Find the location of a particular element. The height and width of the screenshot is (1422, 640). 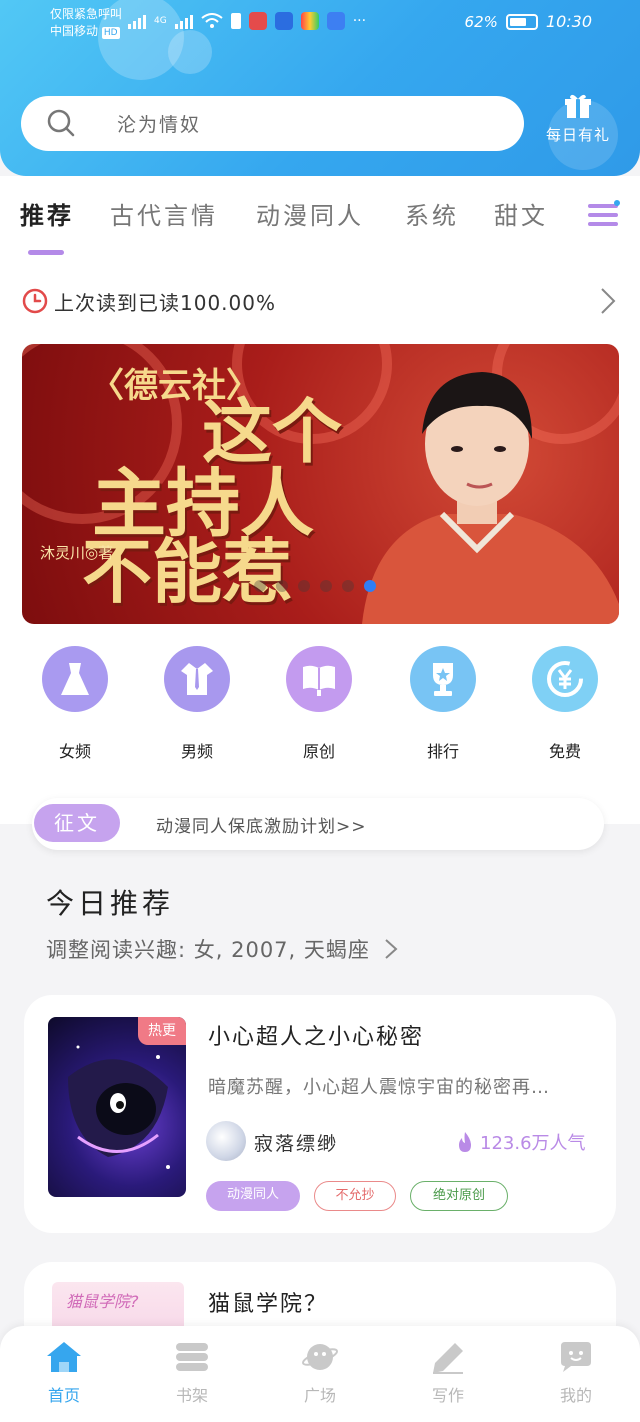

section-title: 今日推荐 is located at coordinates (110, 903).